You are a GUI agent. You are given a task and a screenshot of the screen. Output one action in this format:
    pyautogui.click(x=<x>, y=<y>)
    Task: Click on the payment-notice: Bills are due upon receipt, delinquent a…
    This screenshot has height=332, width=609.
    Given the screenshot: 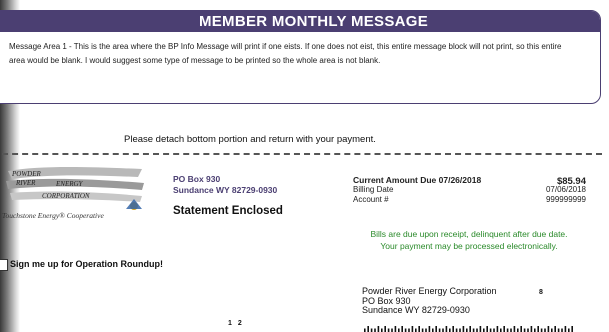 What is the action you would take?
    pyautogui.click(x=469, y=240)
    